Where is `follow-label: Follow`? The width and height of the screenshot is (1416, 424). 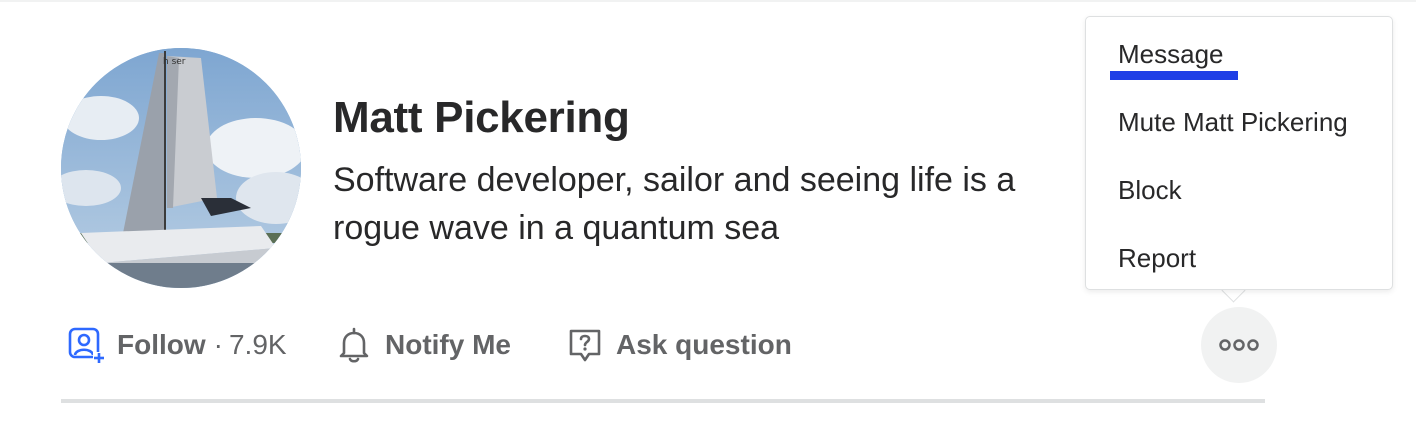
follow-label: Follow is located at coordinates (161, 344).